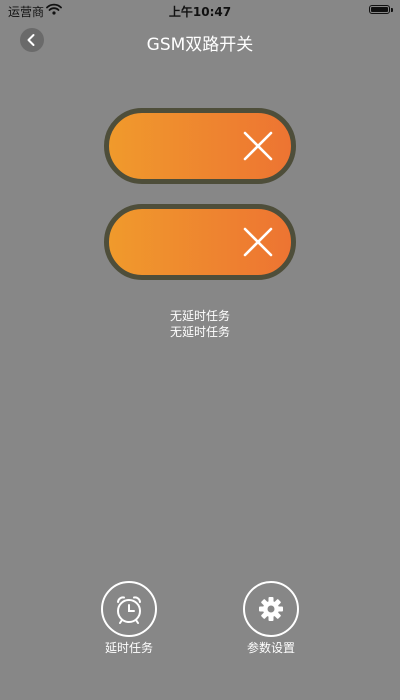 This screenshot has height=700, width=400. What do you see at coordinates (200, 45) in the screenshot?
I see `page-title: GSM双路开关` at bounding box center [200, 45].